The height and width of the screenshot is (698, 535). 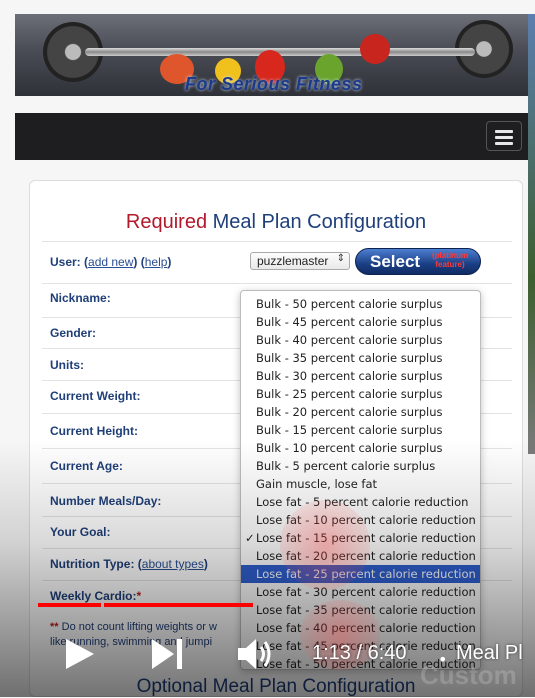 I want to click on goal-option-label: Bulk - 20 percent calorie surplus, so click(x=349, y=412).